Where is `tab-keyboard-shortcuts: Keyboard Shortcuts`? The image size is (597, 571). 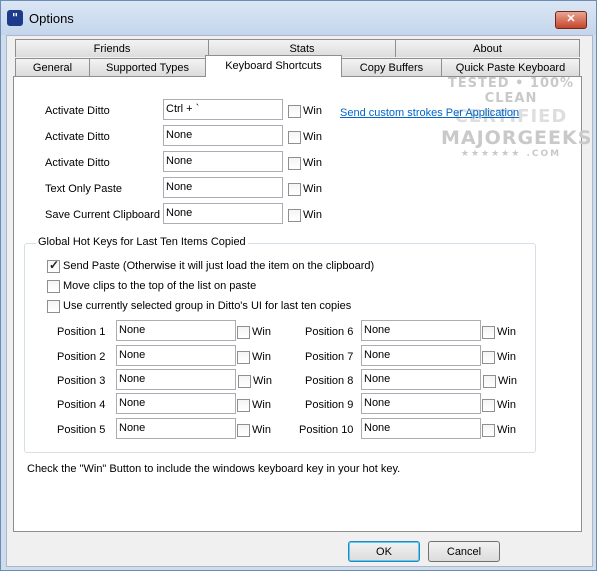
tab-keyboard-shortcuts: Keyboard Shortcuts is located at coordinates (273, 66).